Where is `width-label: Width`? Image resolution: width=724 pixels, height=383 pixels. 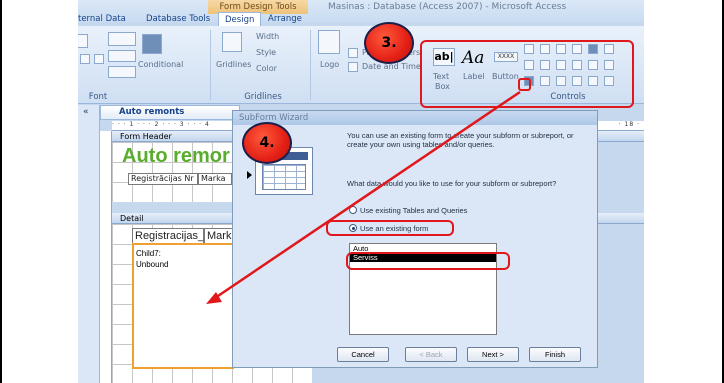
width-label: Width is located at coordinates (267, 36).